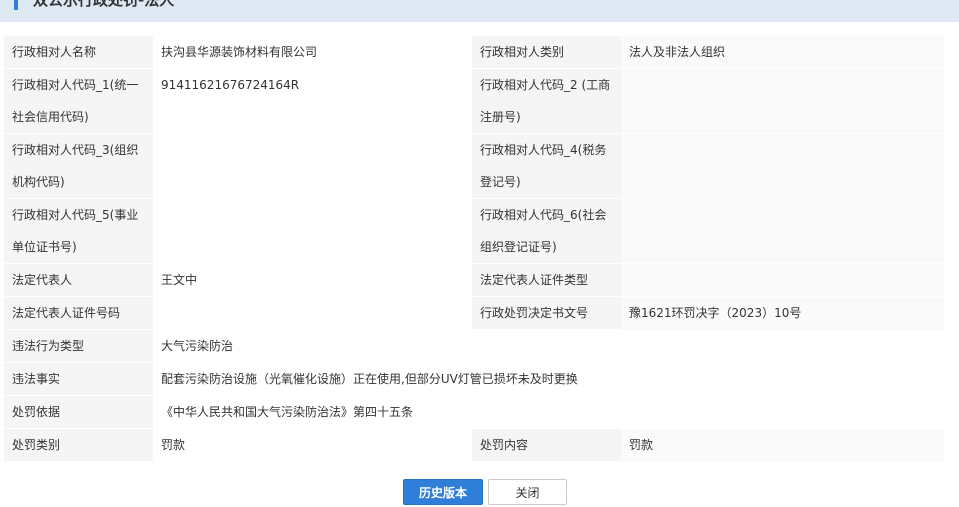  What do you see at coordinates (312, 52) in the screenshot?
I see `field-value: 扶沟县华源装饰材料有限公司` at bounding box center [312, 52].